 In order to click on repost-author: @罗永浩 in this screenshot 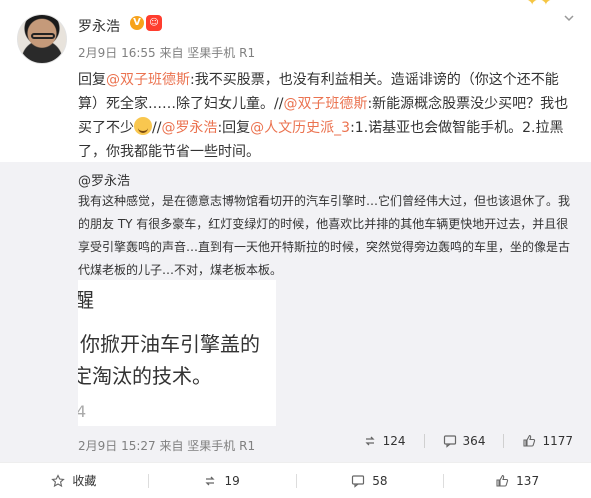, I will do `click(104, 179)`.